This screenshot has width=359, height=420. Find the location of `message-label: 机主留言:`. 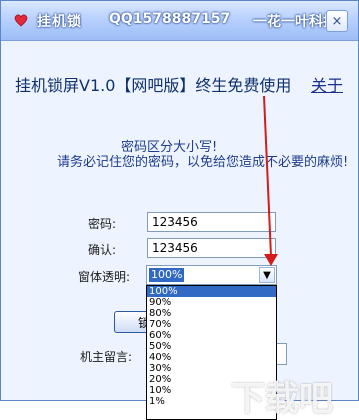

message-label: 机主留言: is located at coordinates (106, 357).